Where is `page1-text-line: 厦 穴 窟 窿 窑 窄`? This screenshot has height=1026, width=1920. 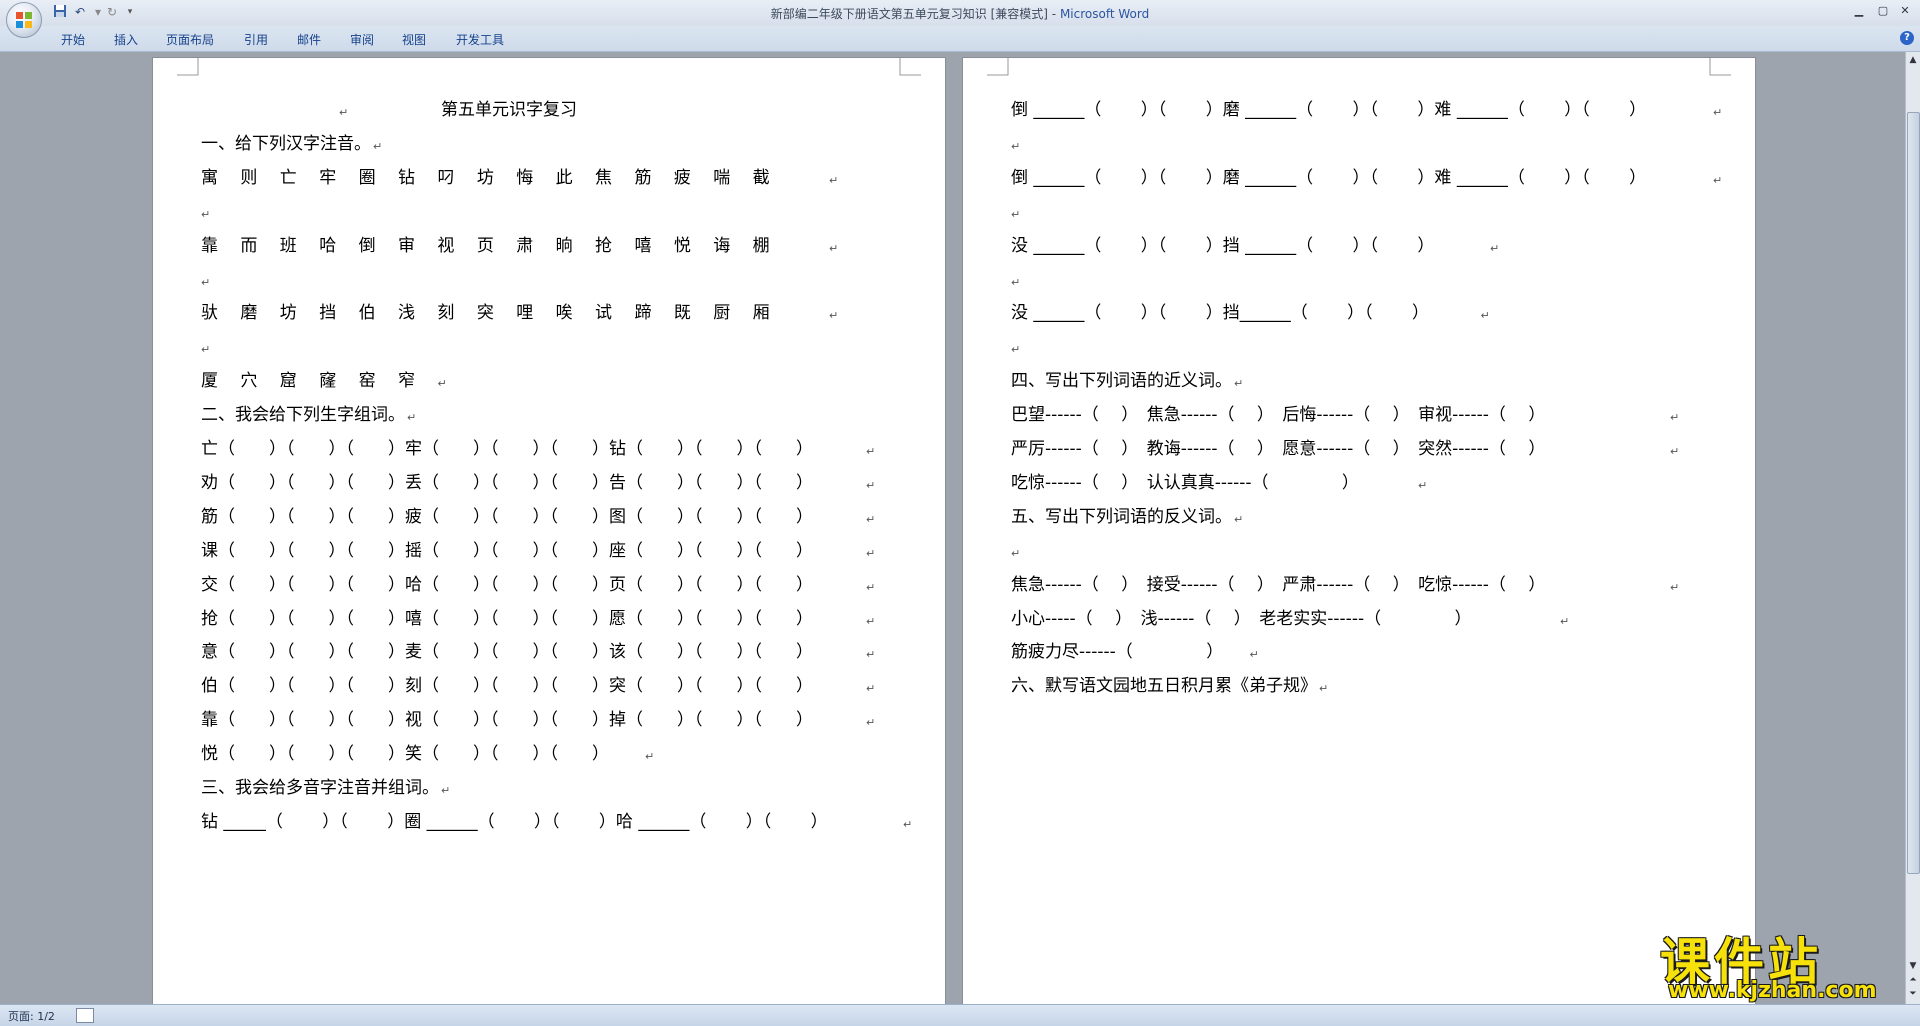 page1-text-line: 厦 穴 窟 窿 窑 窄 is located at coordinates (551, 381).